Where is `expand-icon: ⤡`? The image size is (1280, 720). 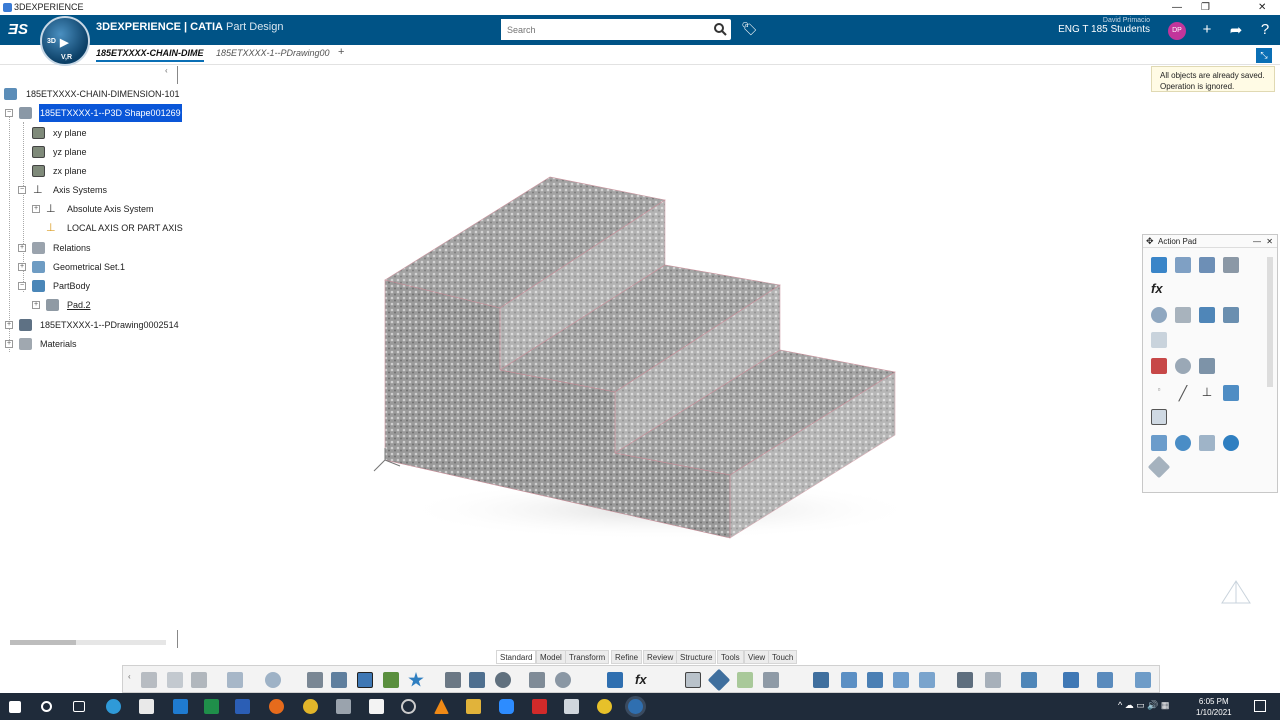
expand-icon: ⤡ is located at coordinates (1264, 55).